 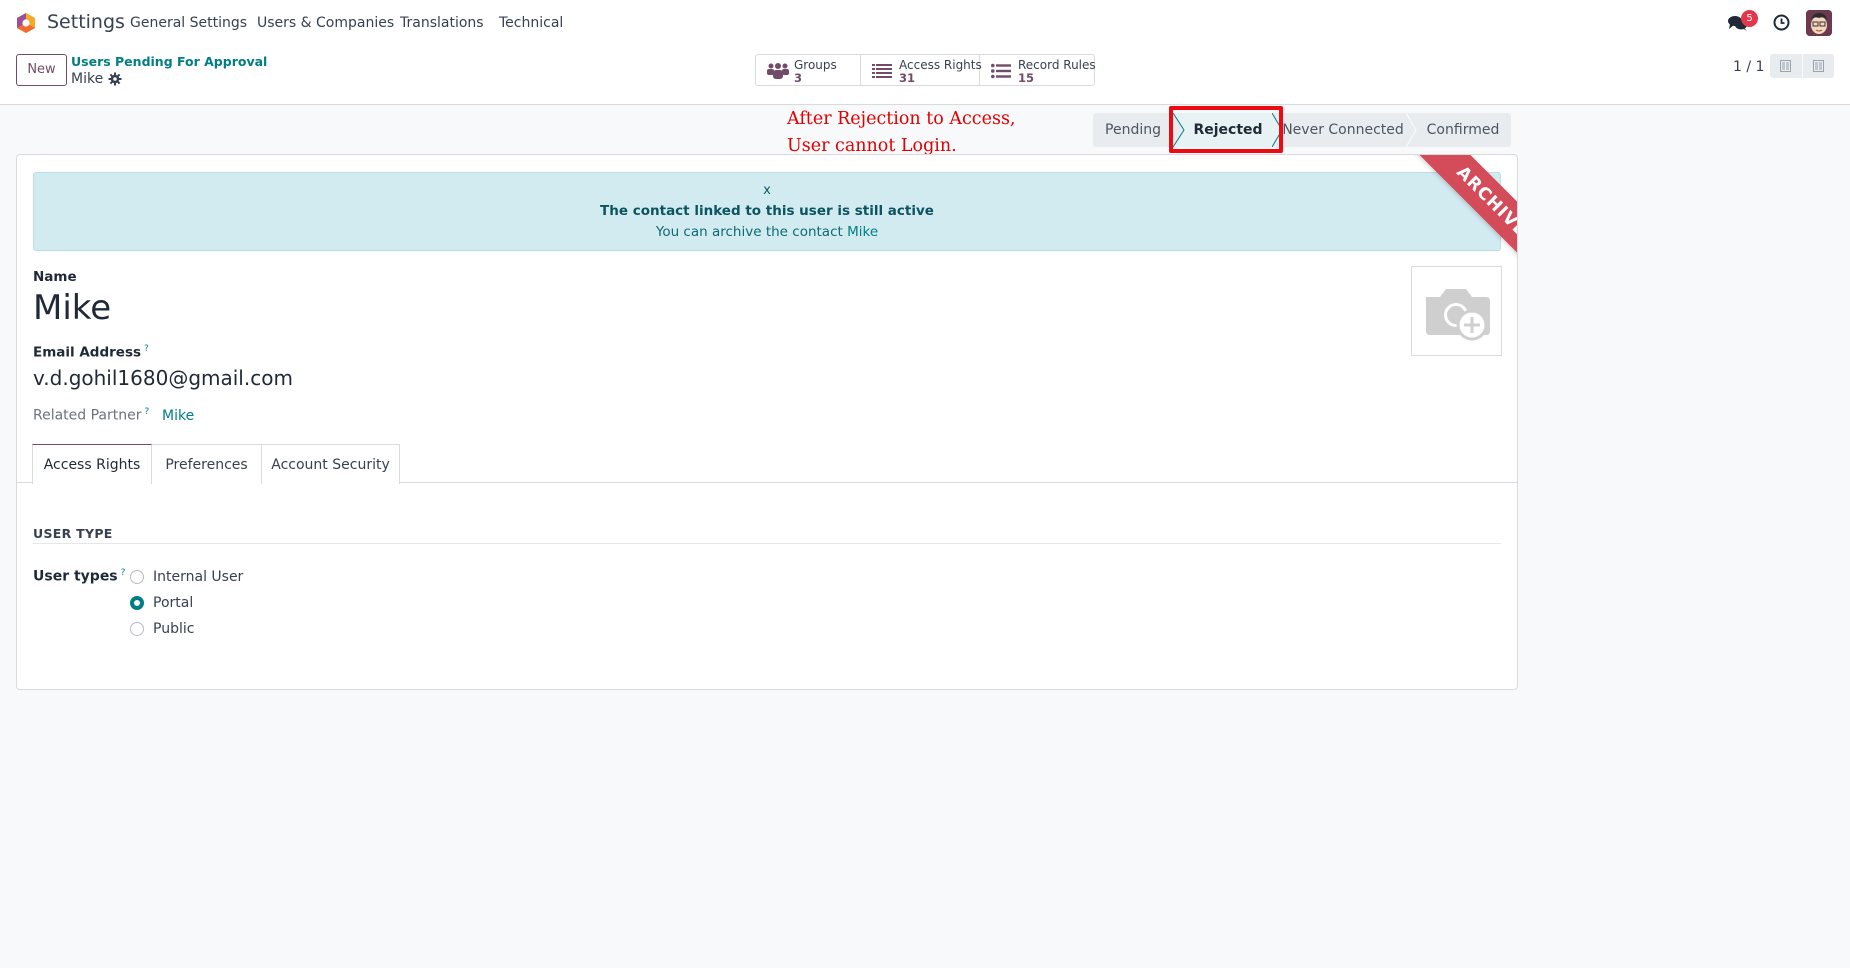 I want to click on camera-add-icon, so click(x=1458, y=315).